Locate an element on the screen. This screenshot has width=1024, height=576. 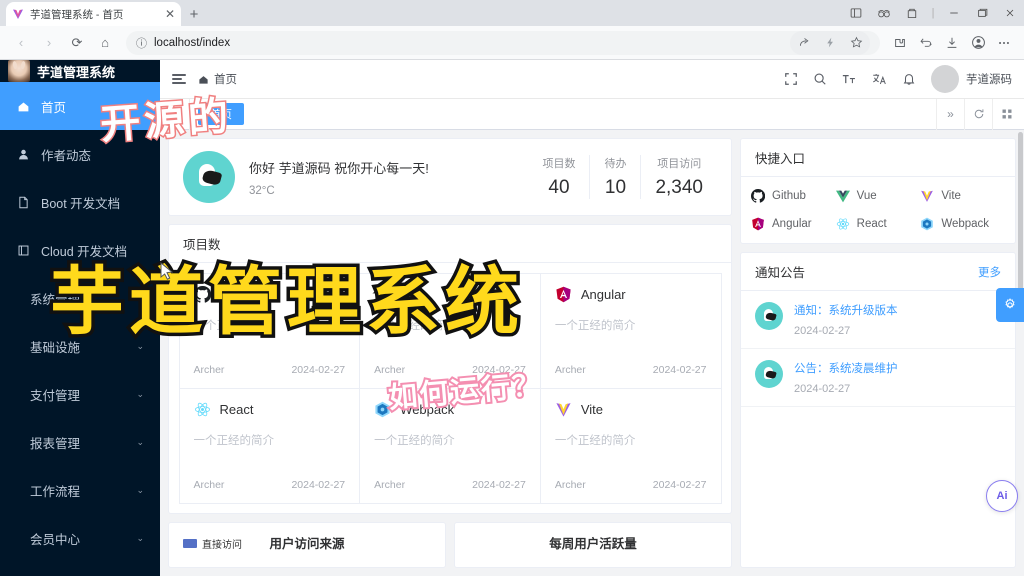
sidebar-item-author-news: 作者动态 is located at coordinates (80, 154).